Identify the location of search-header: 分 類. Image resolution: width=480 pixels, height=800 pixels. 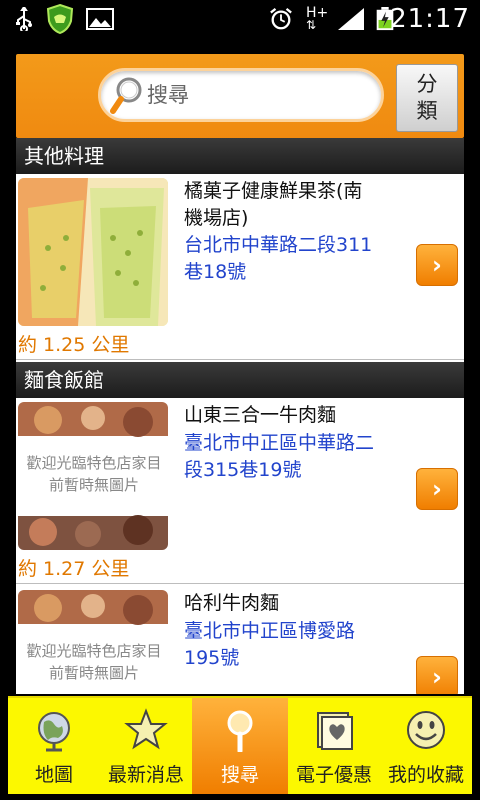
(240, 96).